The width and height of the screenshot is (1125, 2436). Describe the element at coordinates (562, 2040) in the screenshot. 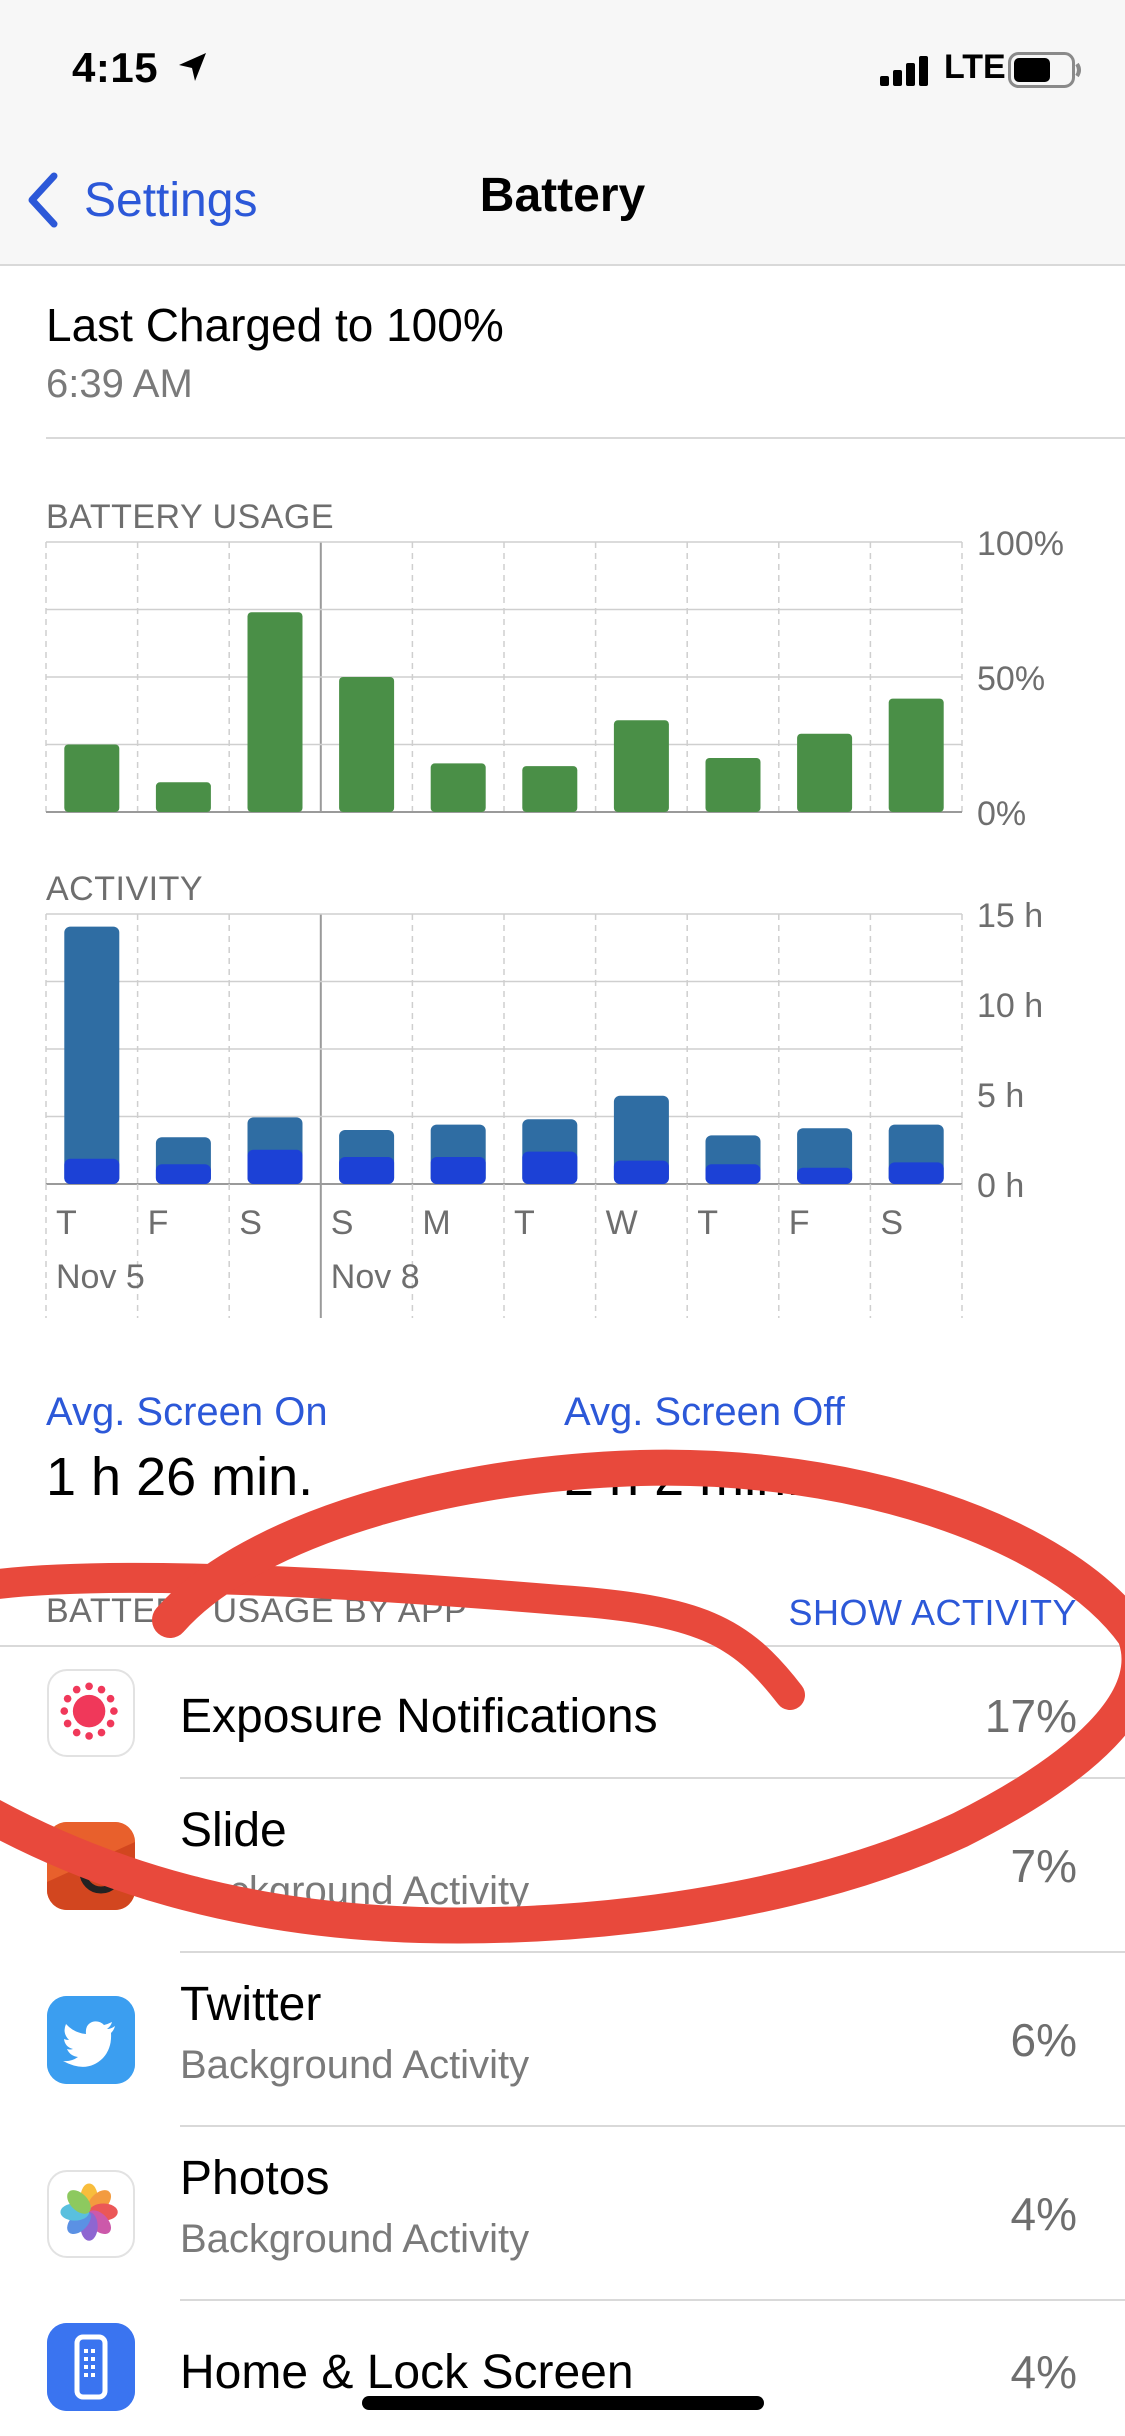

I see `app-row-twitter: Twitter Background Activity 6%` at that location.